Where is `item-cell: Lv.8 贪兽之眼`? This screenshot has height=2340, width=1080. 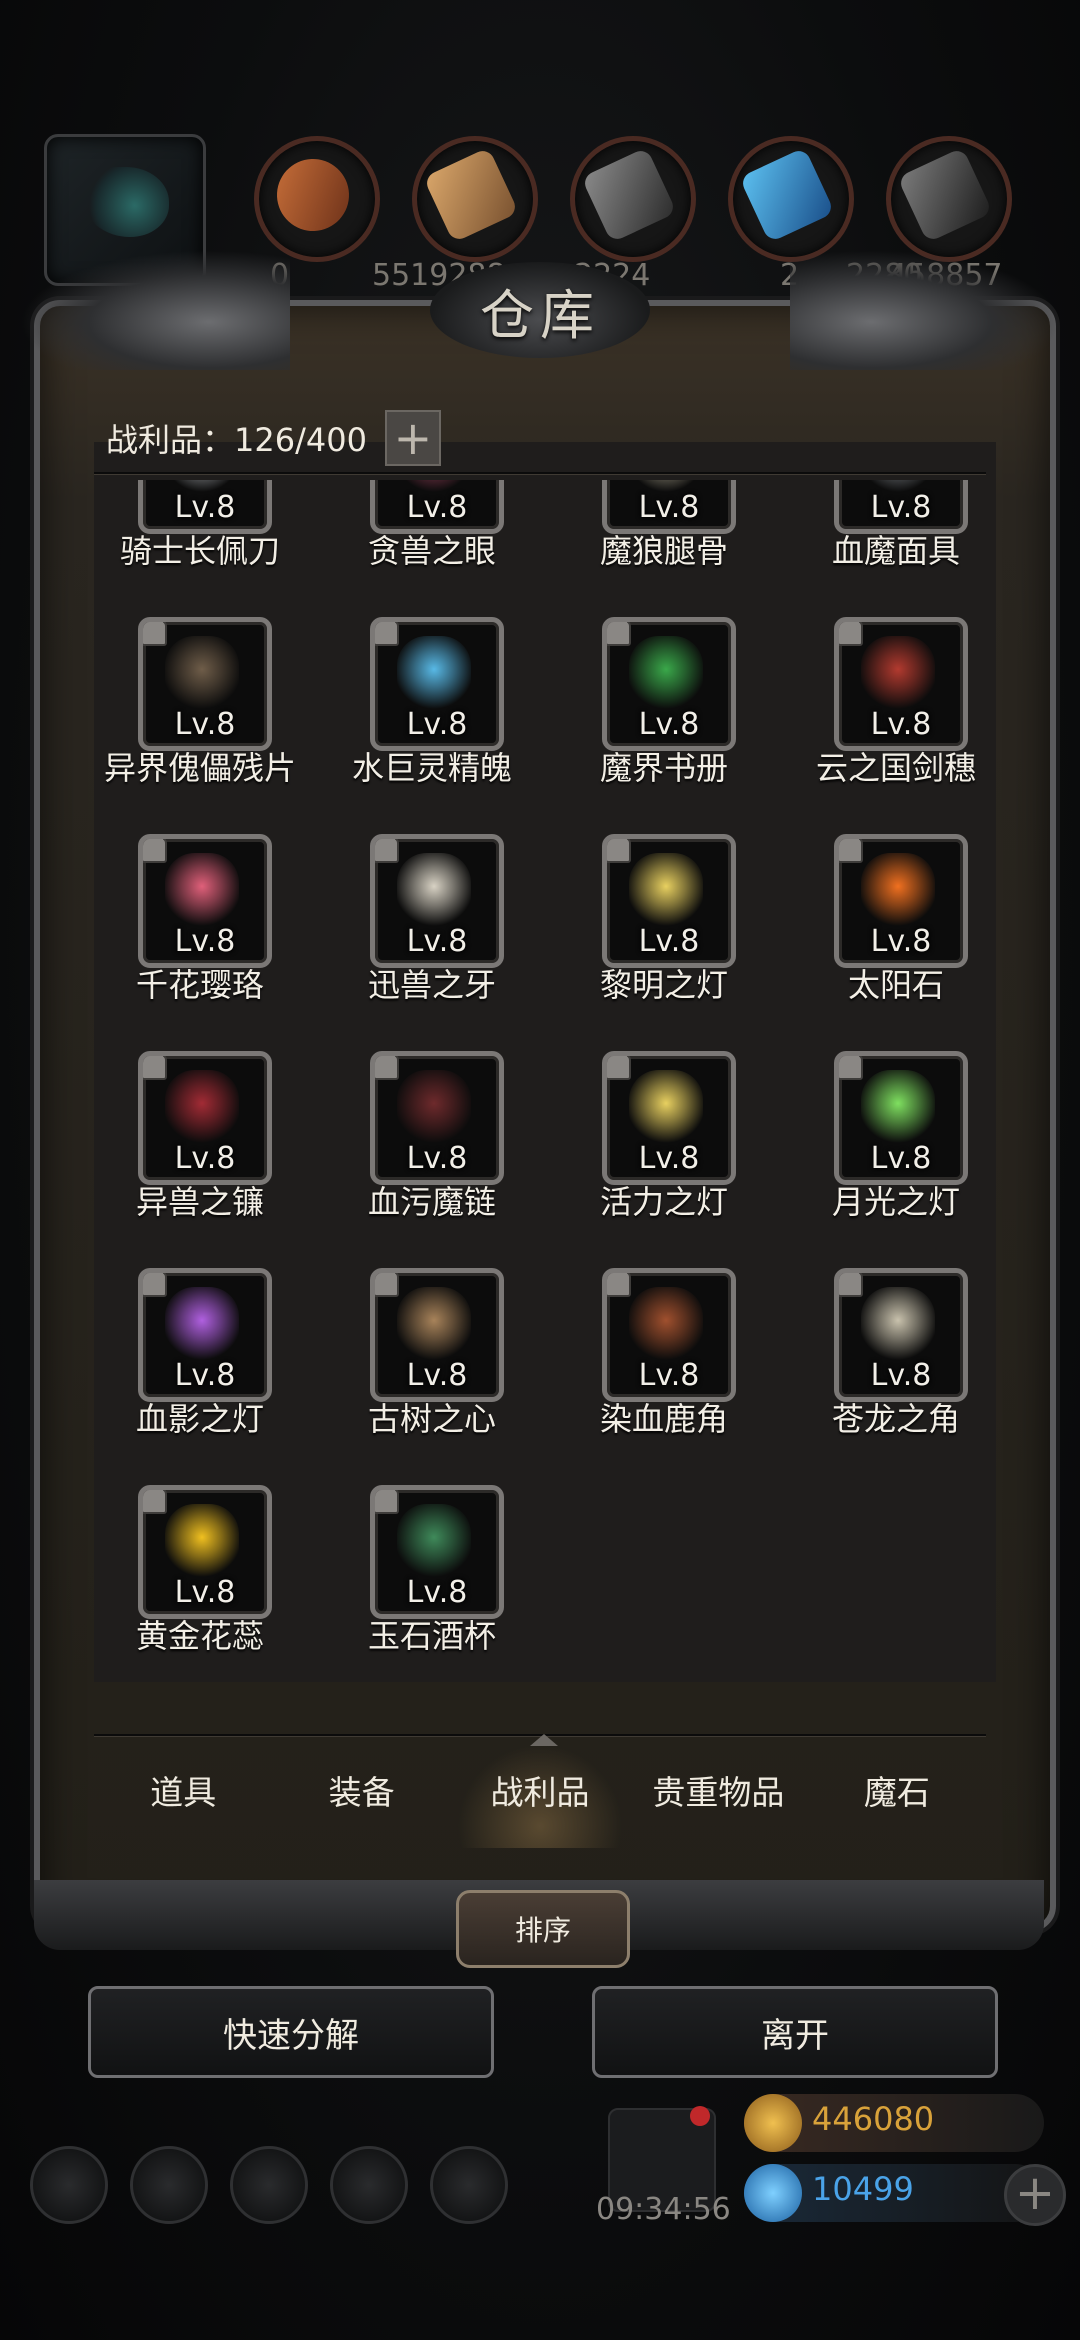
item-cell: Lv.8 贪兽之眼 is located at coordinates (432, 545).